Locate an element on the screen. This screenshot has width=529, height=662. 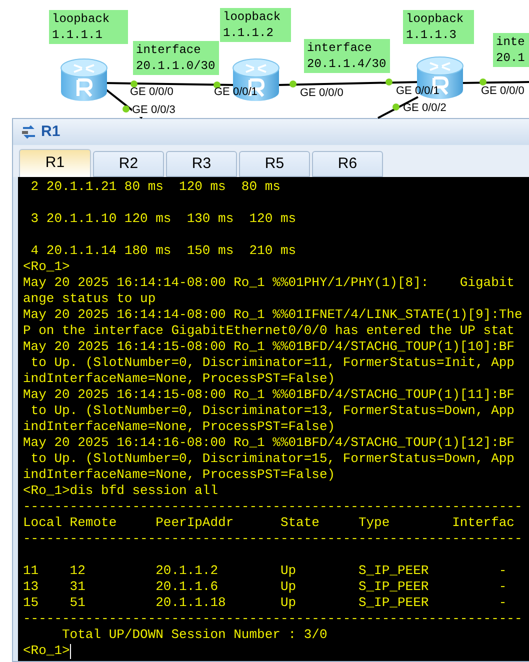
terminal-line: 4 20.1.1.14 180 ms 150 ms 210 ms is located at coordinates (163, 251).